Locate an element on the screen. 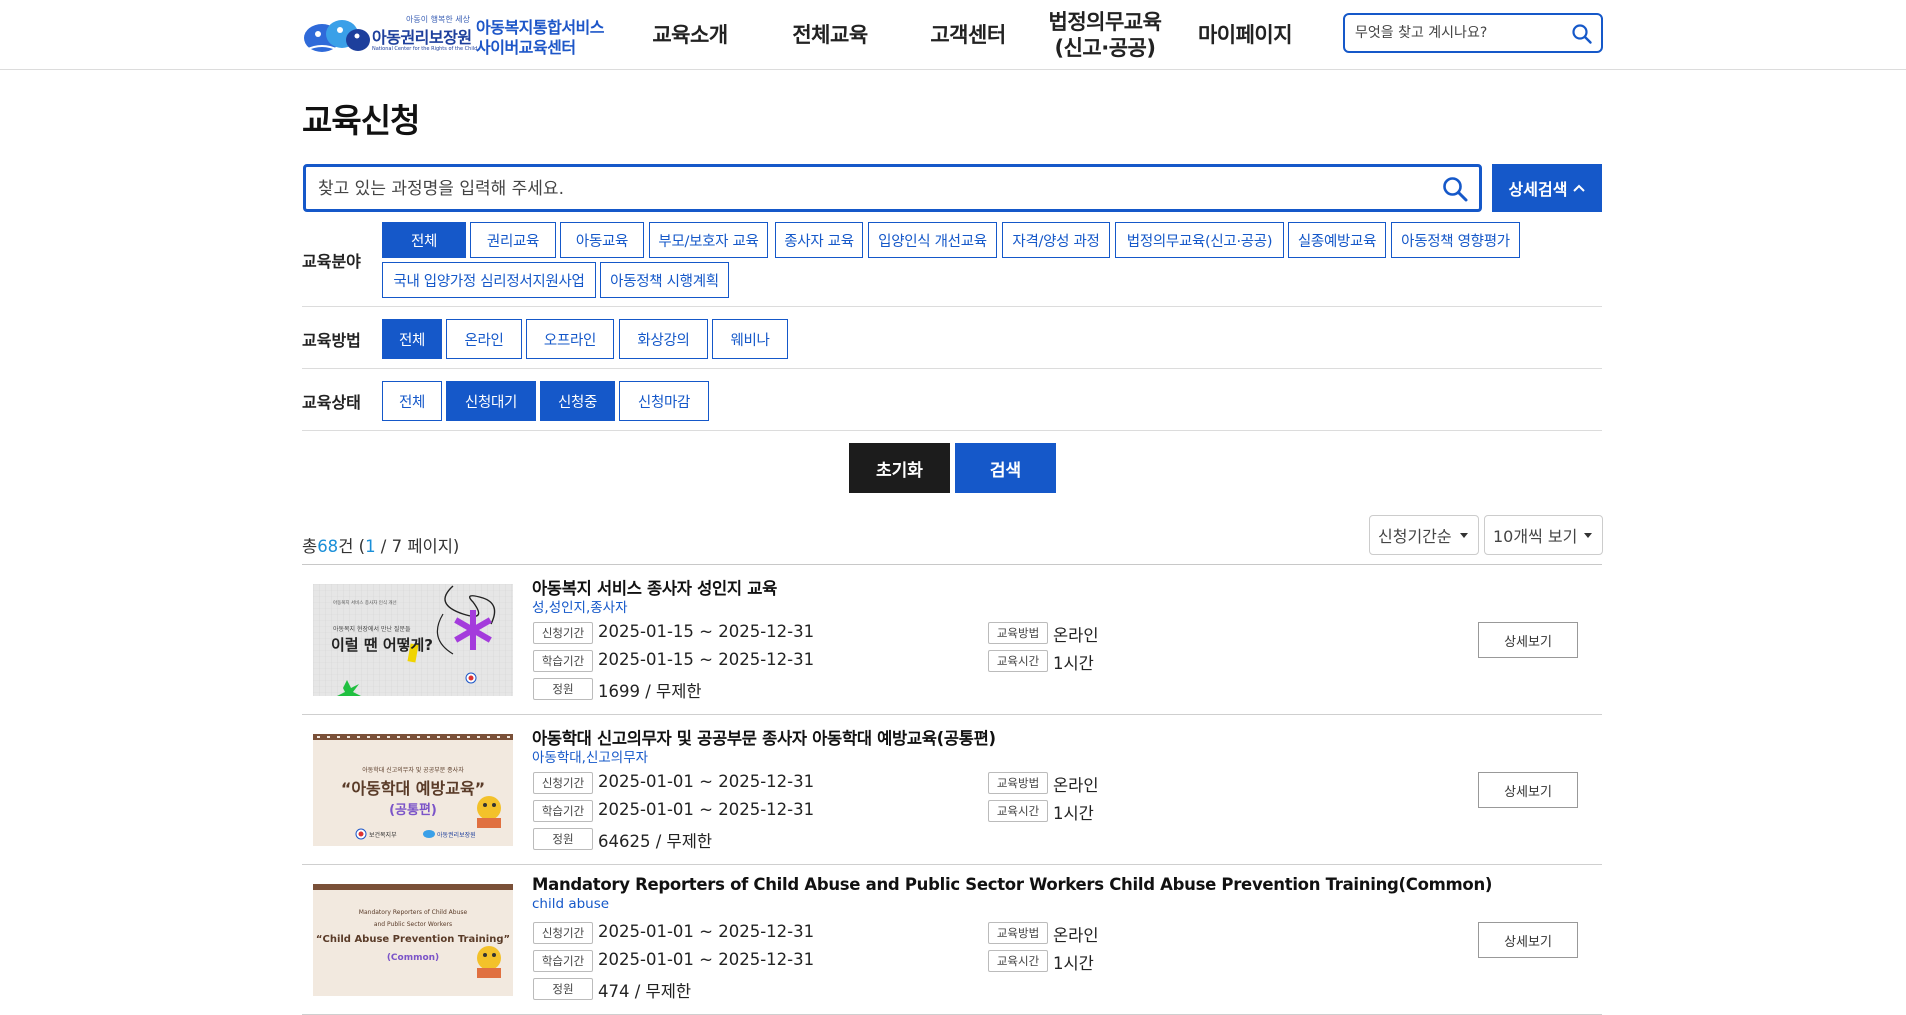 The width and height of the screenshot is (1906, 1015). result-summary: 총68건 (1 / 7 페이지) is located at coordinates (380, 545).